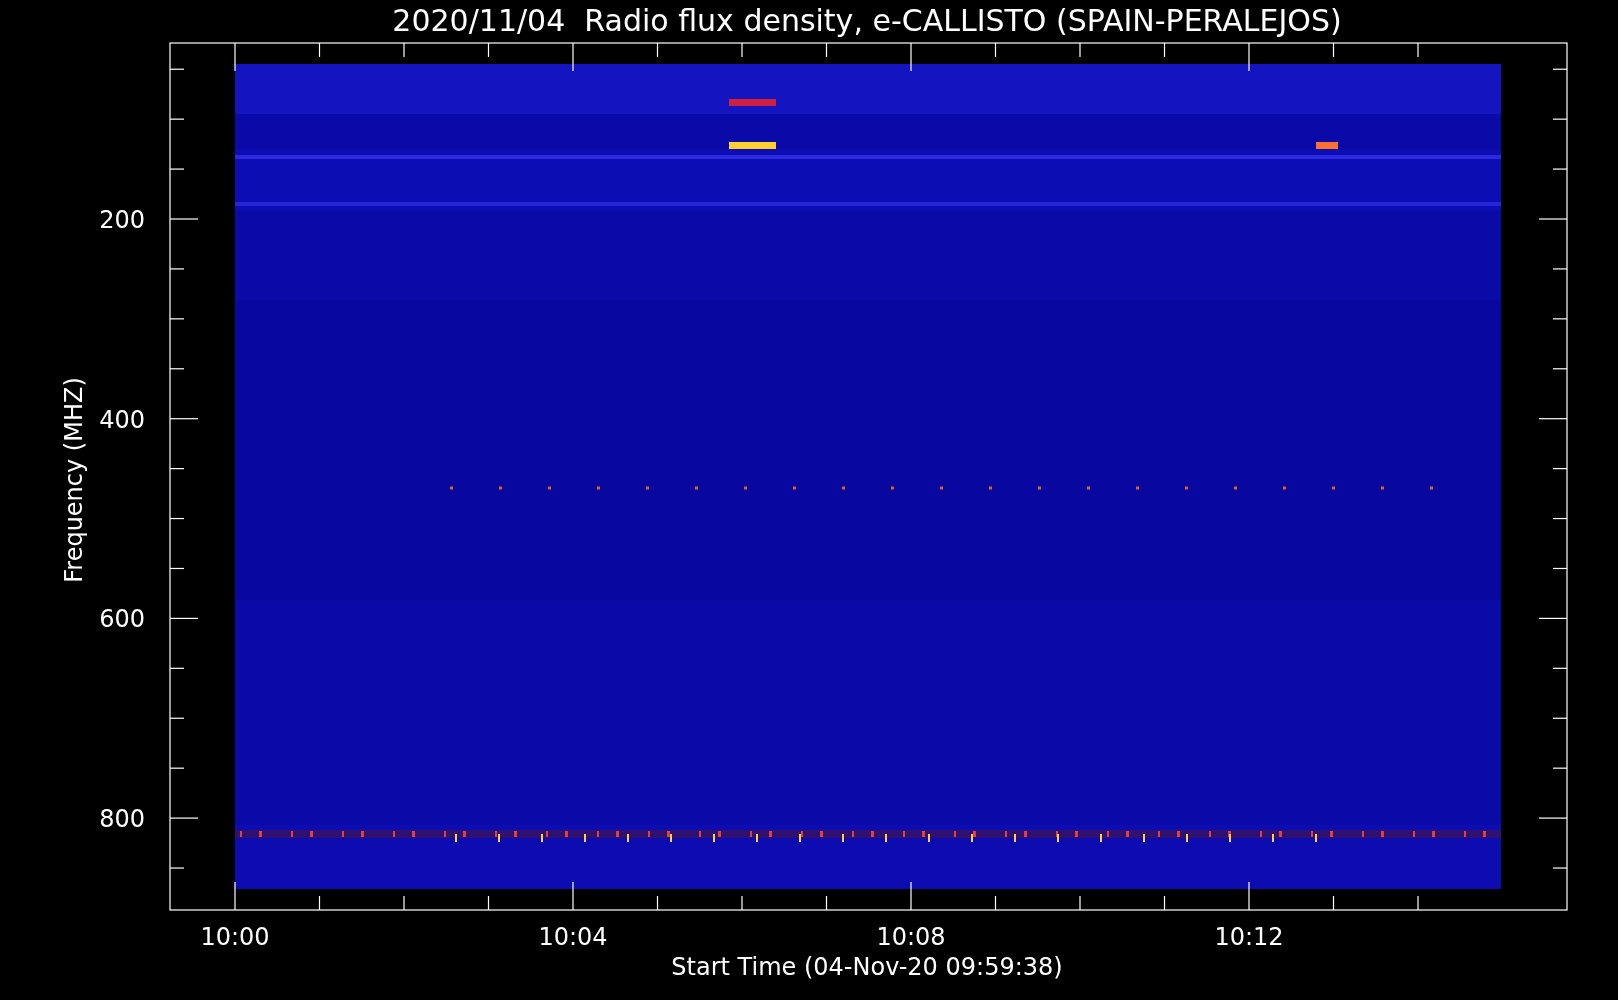 Image resolution: width=1618 pixels, height=1000 pixels. I want to click on axis-tick-label: 10:04, so click(573, 937).